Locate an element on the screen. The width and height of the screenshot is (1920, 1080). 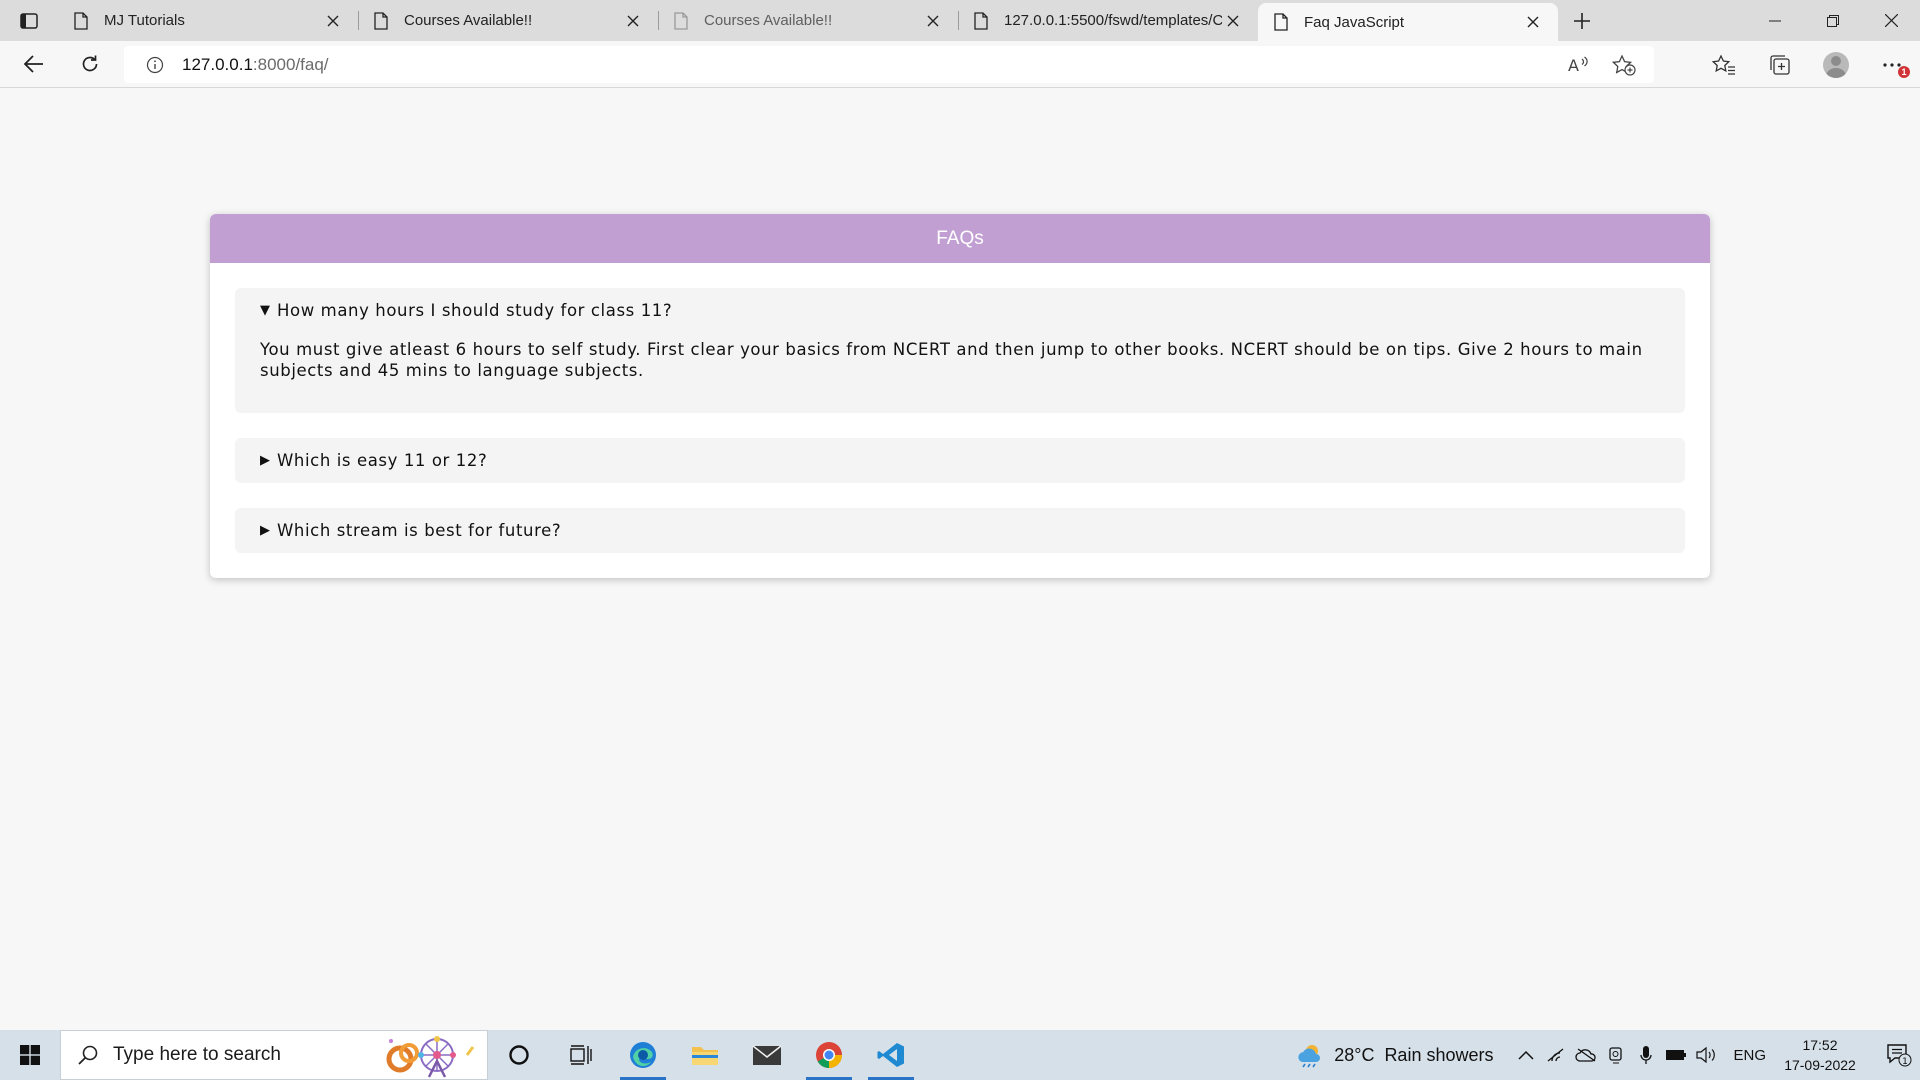
tab-title: 127.0.0.1:5500/fswd/templates/C is located at coordinates (1113, 20).